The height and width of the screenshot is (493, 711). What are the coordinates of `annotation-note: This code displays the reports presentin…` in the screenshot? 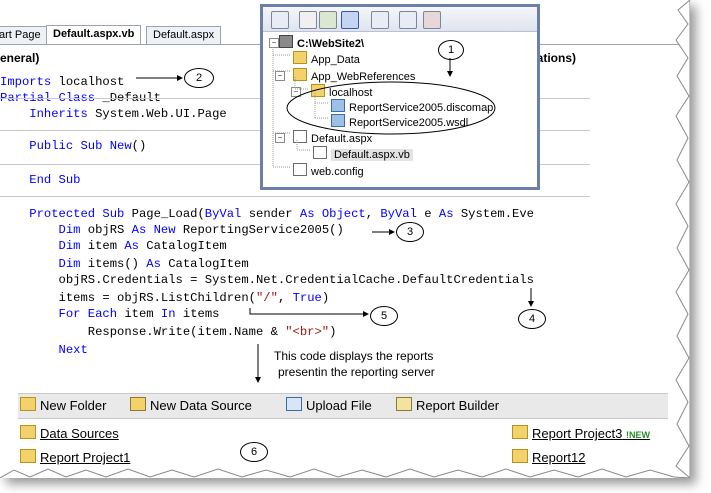 It's located at (354, 364).